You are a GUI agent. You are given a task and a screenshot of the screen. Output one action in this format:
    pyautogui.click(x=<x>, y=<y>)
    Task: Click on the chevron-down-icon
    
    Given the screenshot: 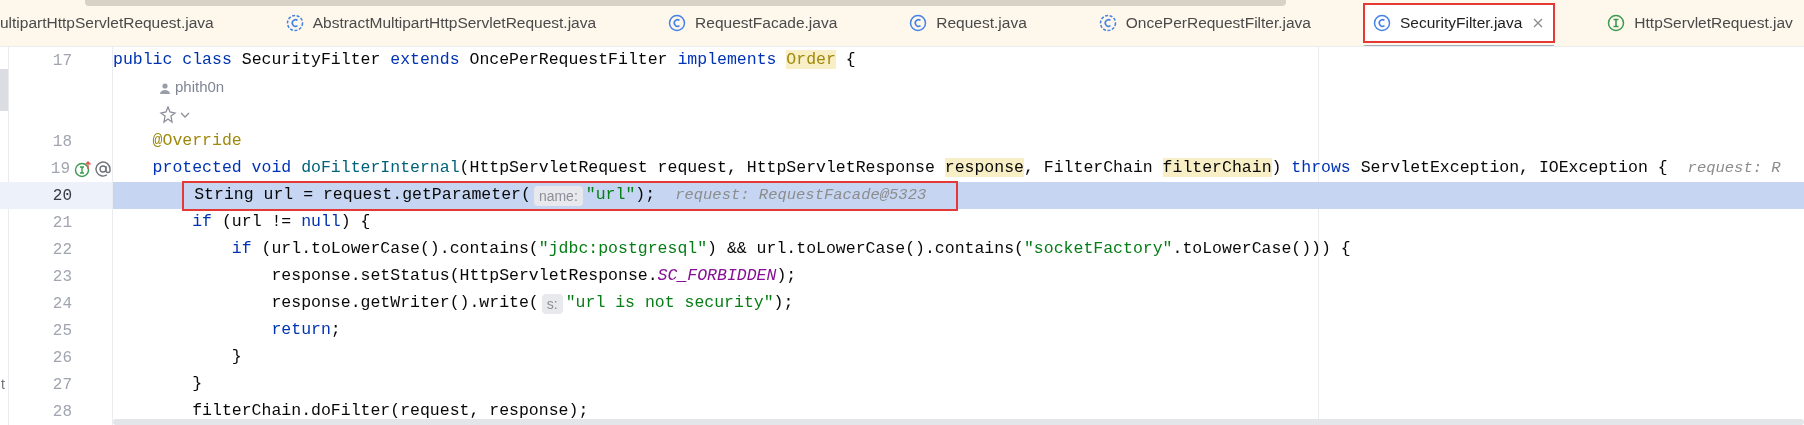 What is the action you would take?
    pyautogui.click(x=185, y=114)
    